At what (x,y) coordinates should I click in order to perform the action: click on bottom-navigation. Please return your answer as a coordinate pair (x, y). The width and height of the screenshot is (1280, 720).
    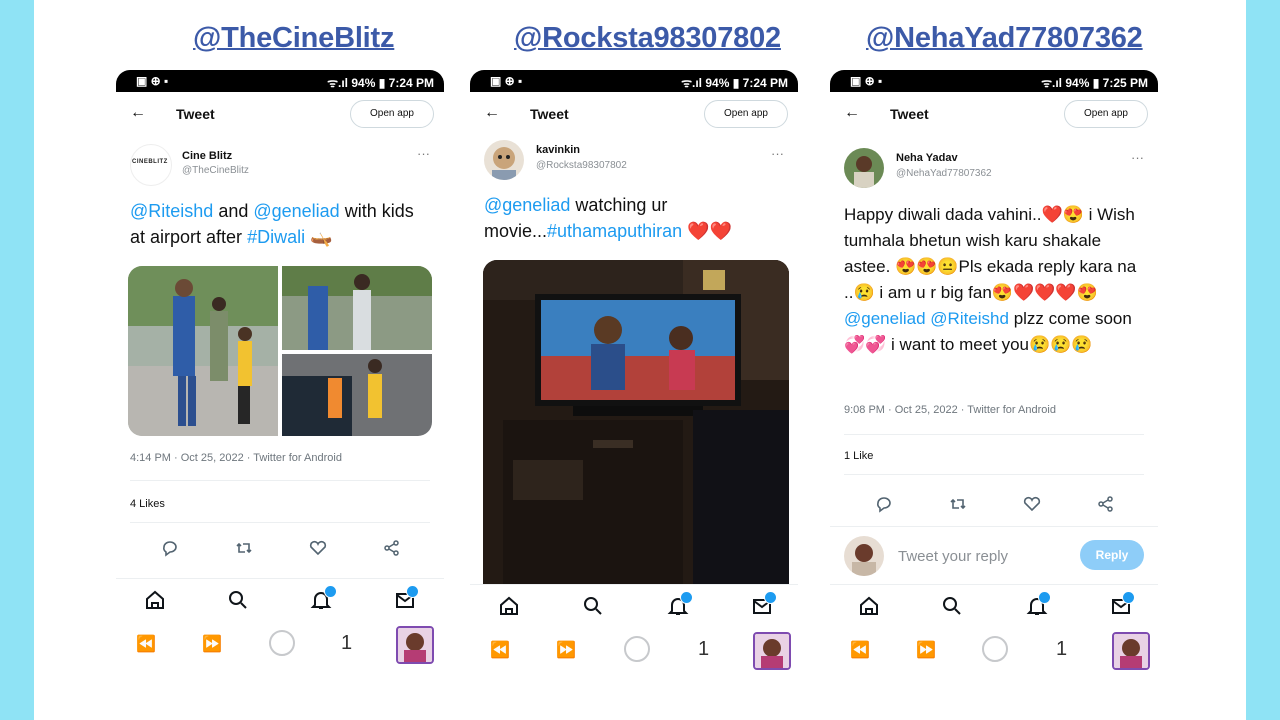
    Looking at the image, I should click on (280, 598).